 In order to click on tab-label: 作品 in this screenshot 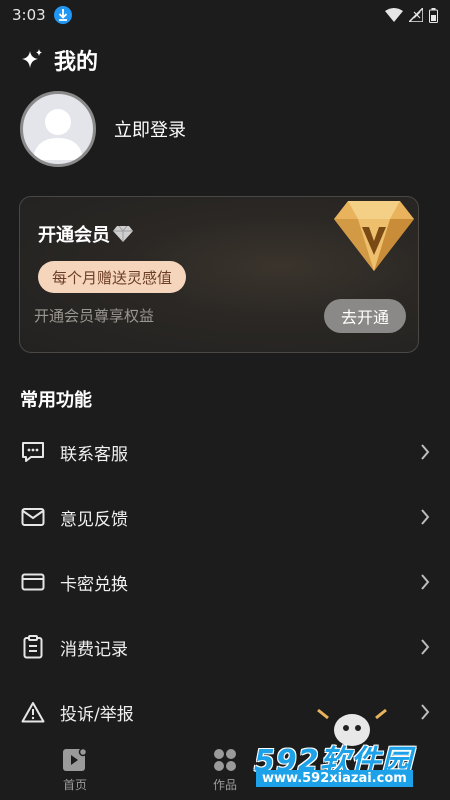, I will do `click(224, 785)`.